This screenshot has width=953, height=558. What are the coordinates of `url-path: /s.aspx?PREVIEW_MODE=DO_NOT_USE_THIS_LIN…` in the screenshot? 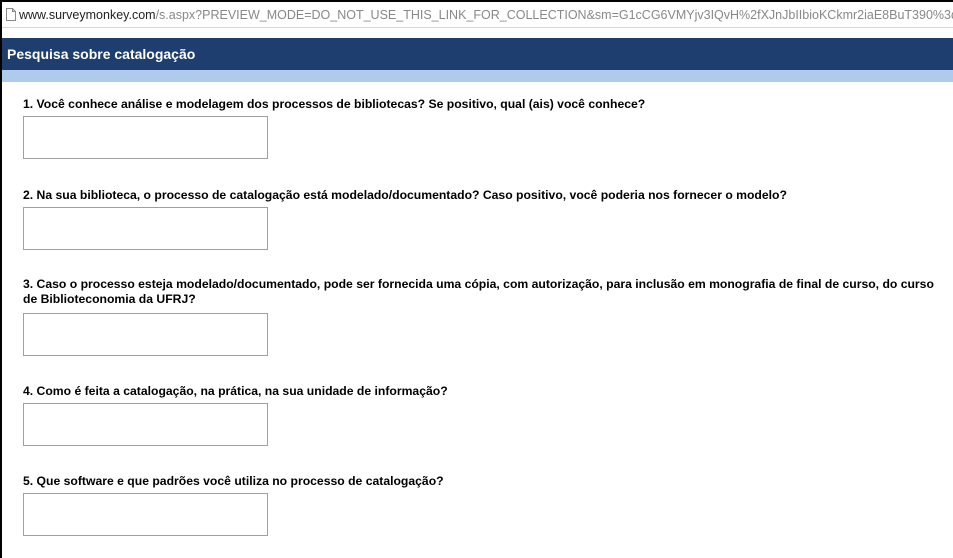 It's located at (554, 14).